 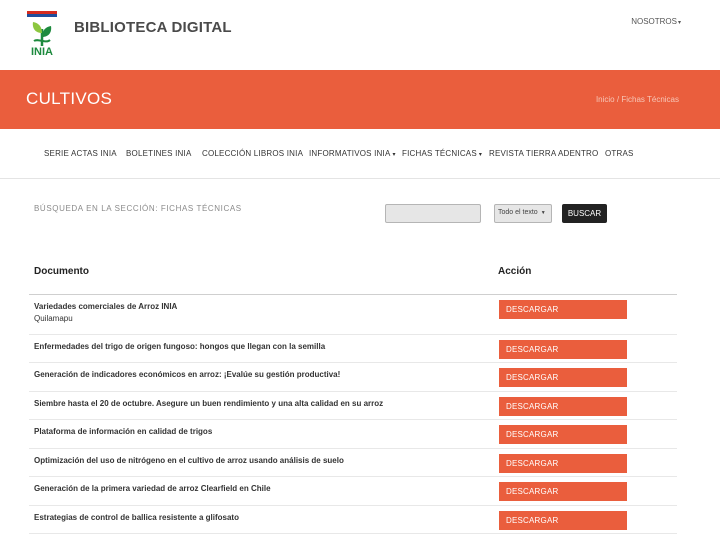 I want to click on search-section-label: BÚSQUEDA EN LA SECCIÓN: FICHAS TÉCNICAS, so click(x=138, y=208).